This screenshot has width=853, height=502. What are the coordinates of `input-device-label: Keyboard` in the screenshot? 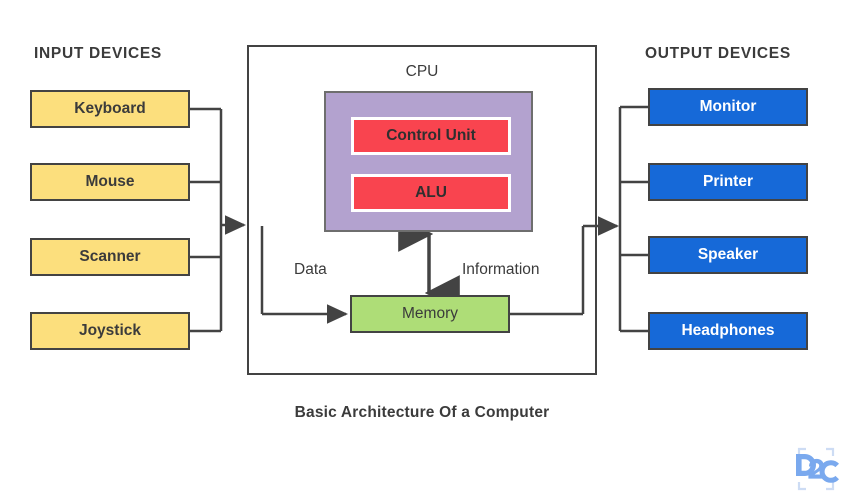 It's located at (110, 109).